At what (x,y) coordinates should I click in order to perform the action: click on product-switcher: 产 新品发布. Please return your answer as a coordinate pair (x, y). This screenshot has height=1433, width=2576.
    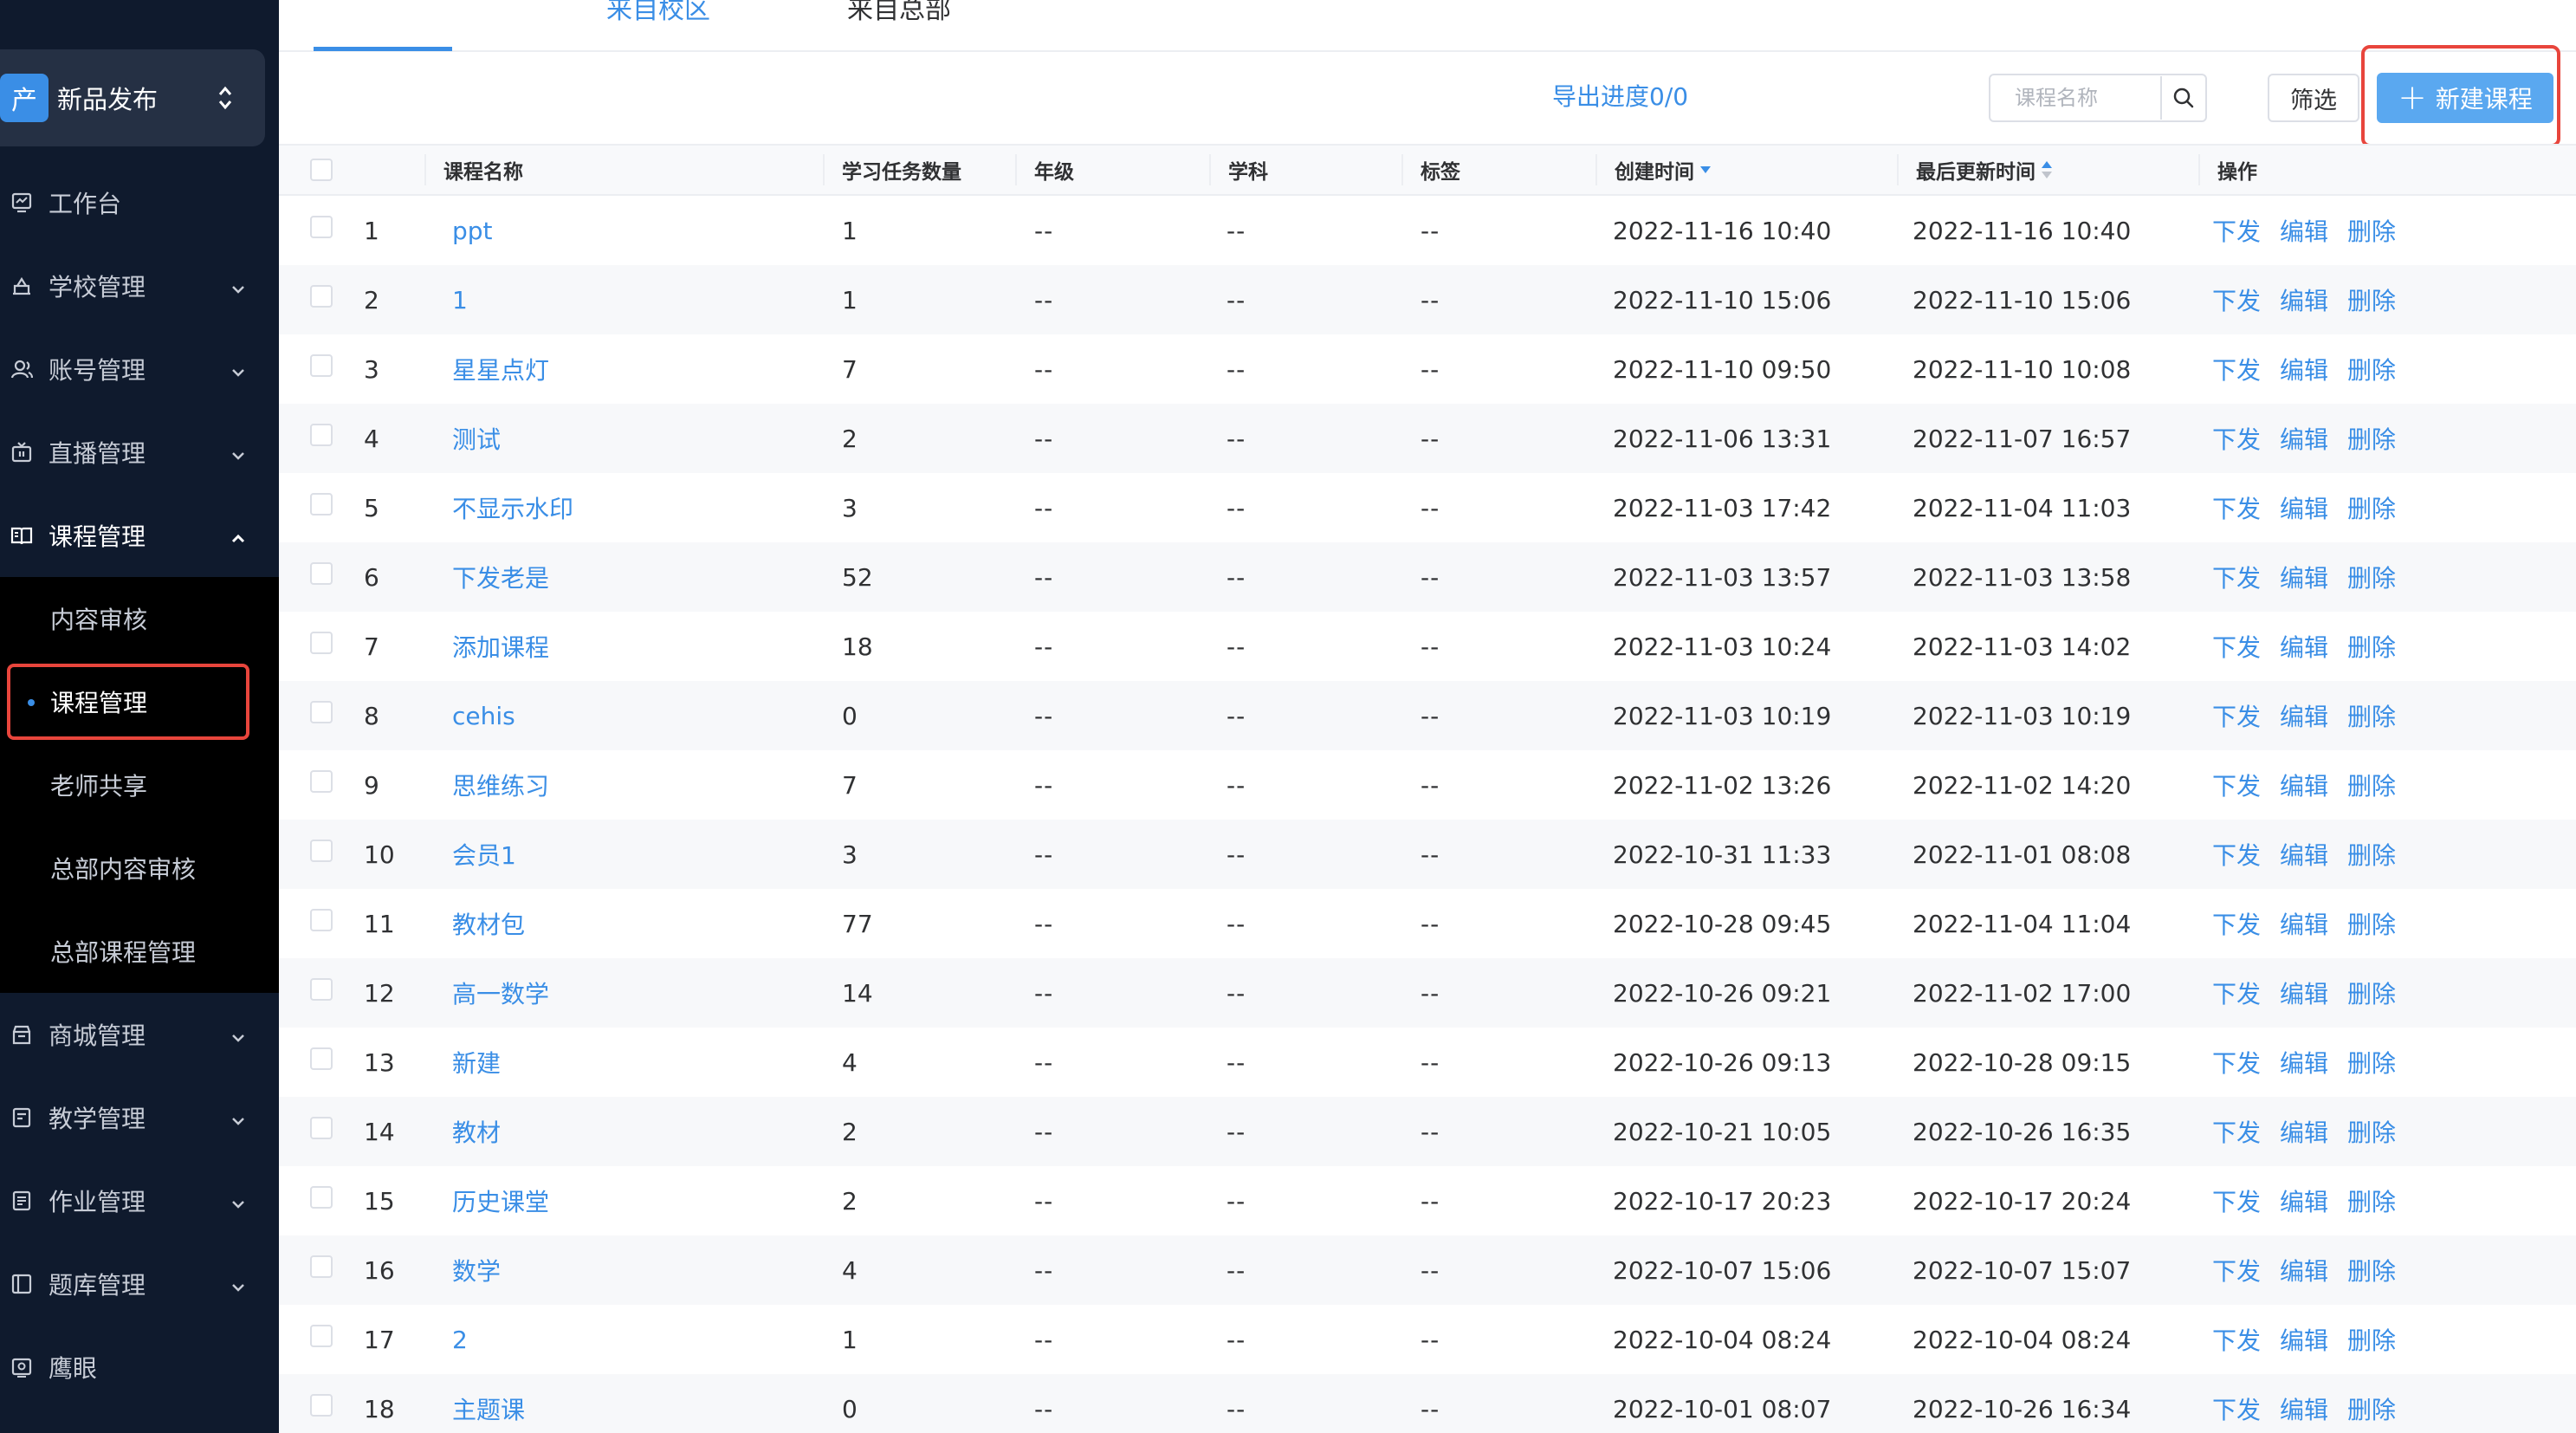
    Looking at the image, I should click on (132, 97).